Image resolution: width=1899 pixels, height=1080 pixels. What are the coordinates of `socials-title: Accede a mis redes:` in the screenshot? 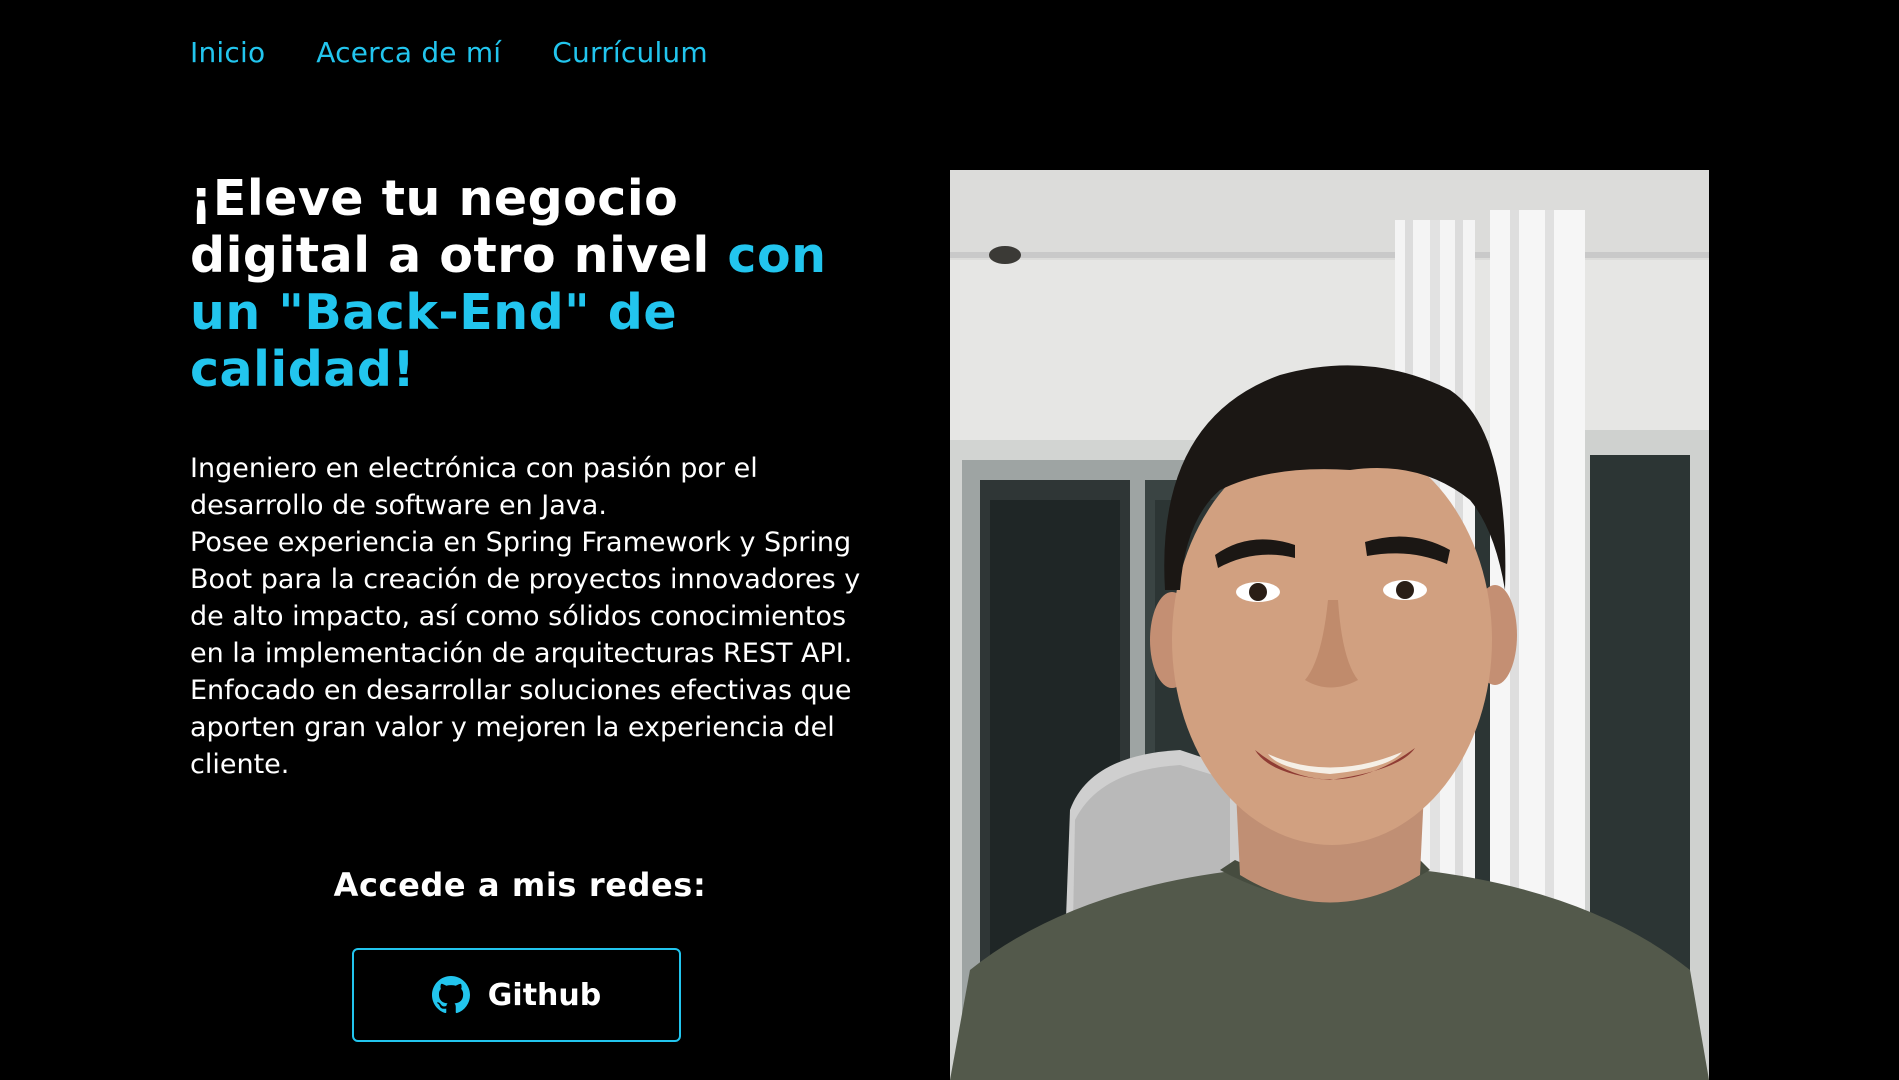 It's located at (520, 885).